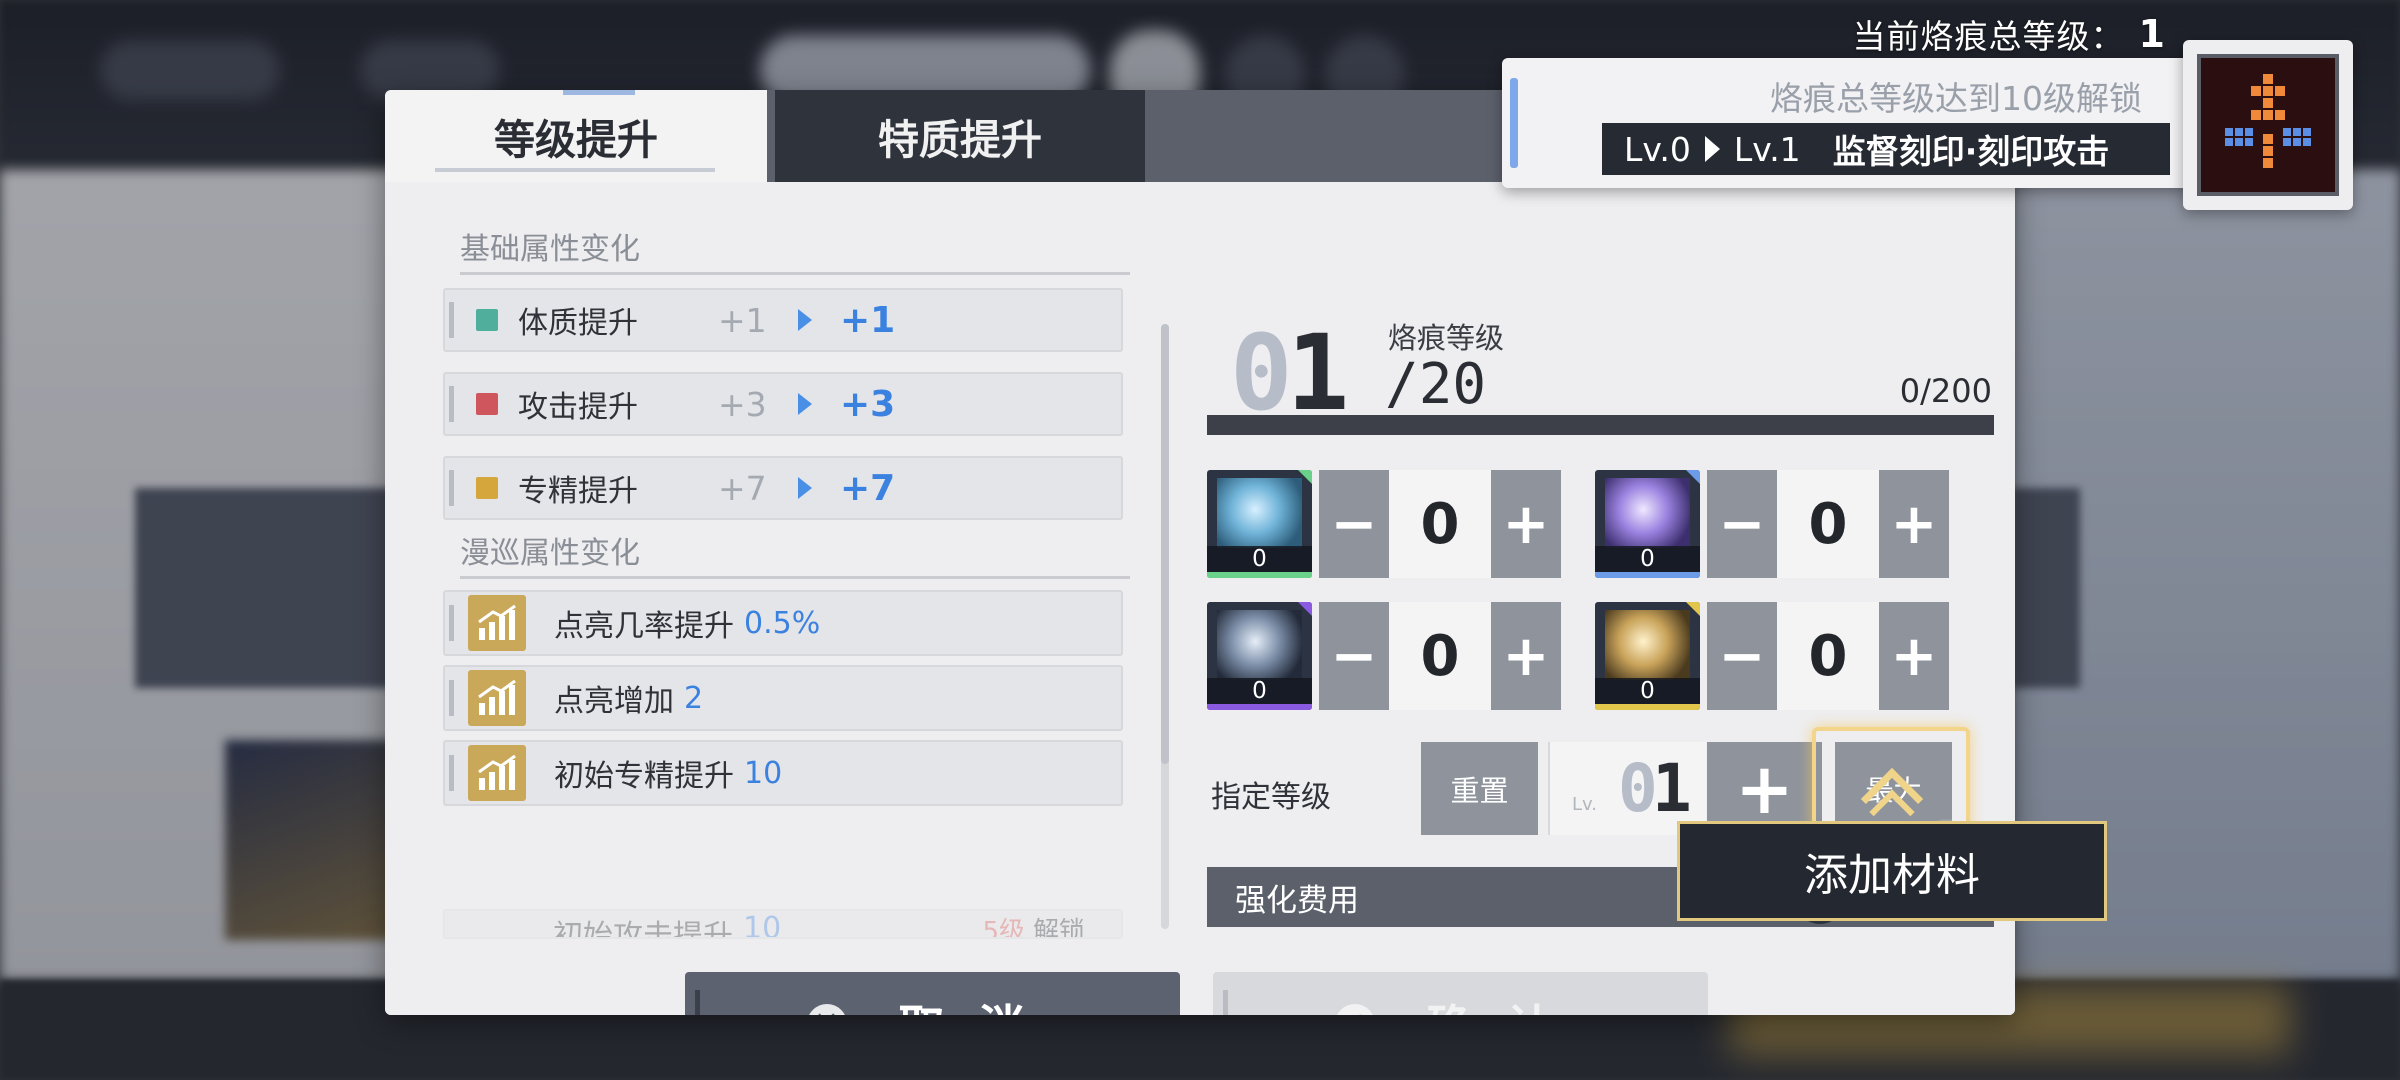  I want to click on current-total-level: 当前烙痕总等级： 1, so click(2009, 34).